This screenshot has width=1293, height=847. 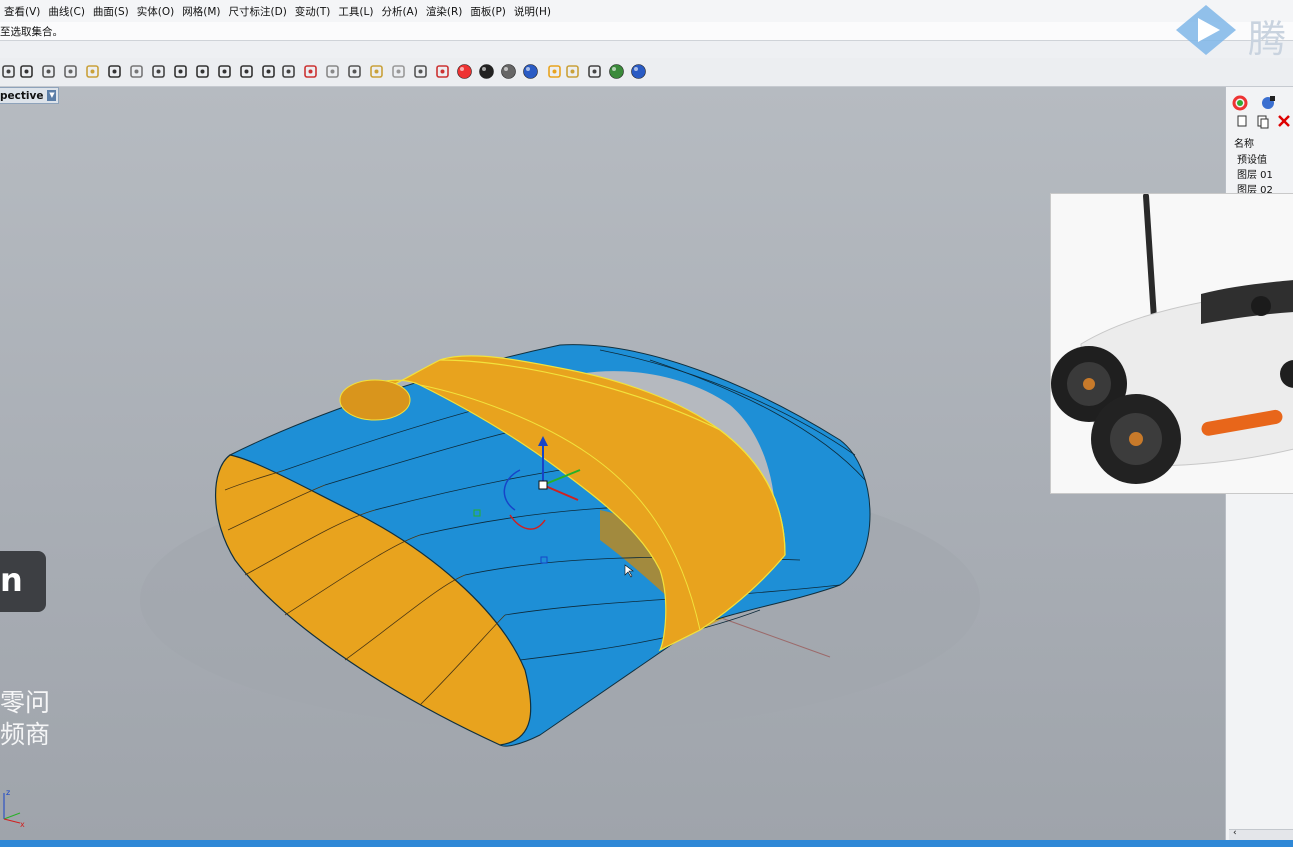 I want to click on menu-item-3: 实体(O), so click(x=155, y=11).